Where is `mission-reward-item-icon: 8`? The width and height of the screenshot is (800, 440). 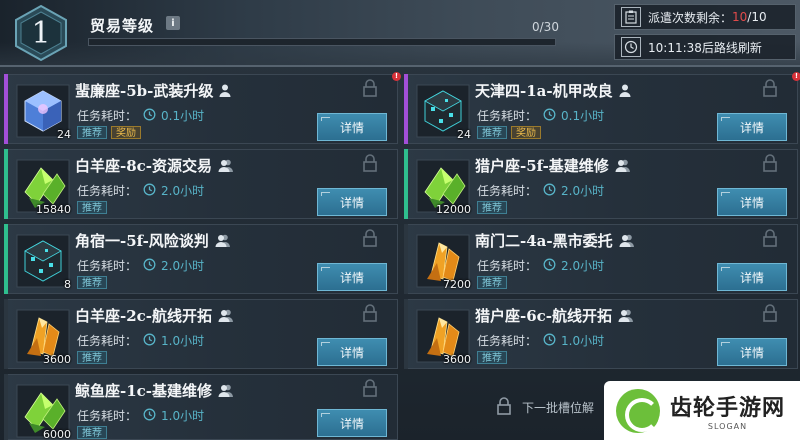
mission-reward-item-icon: 8 is located at coordinates (43, 262).